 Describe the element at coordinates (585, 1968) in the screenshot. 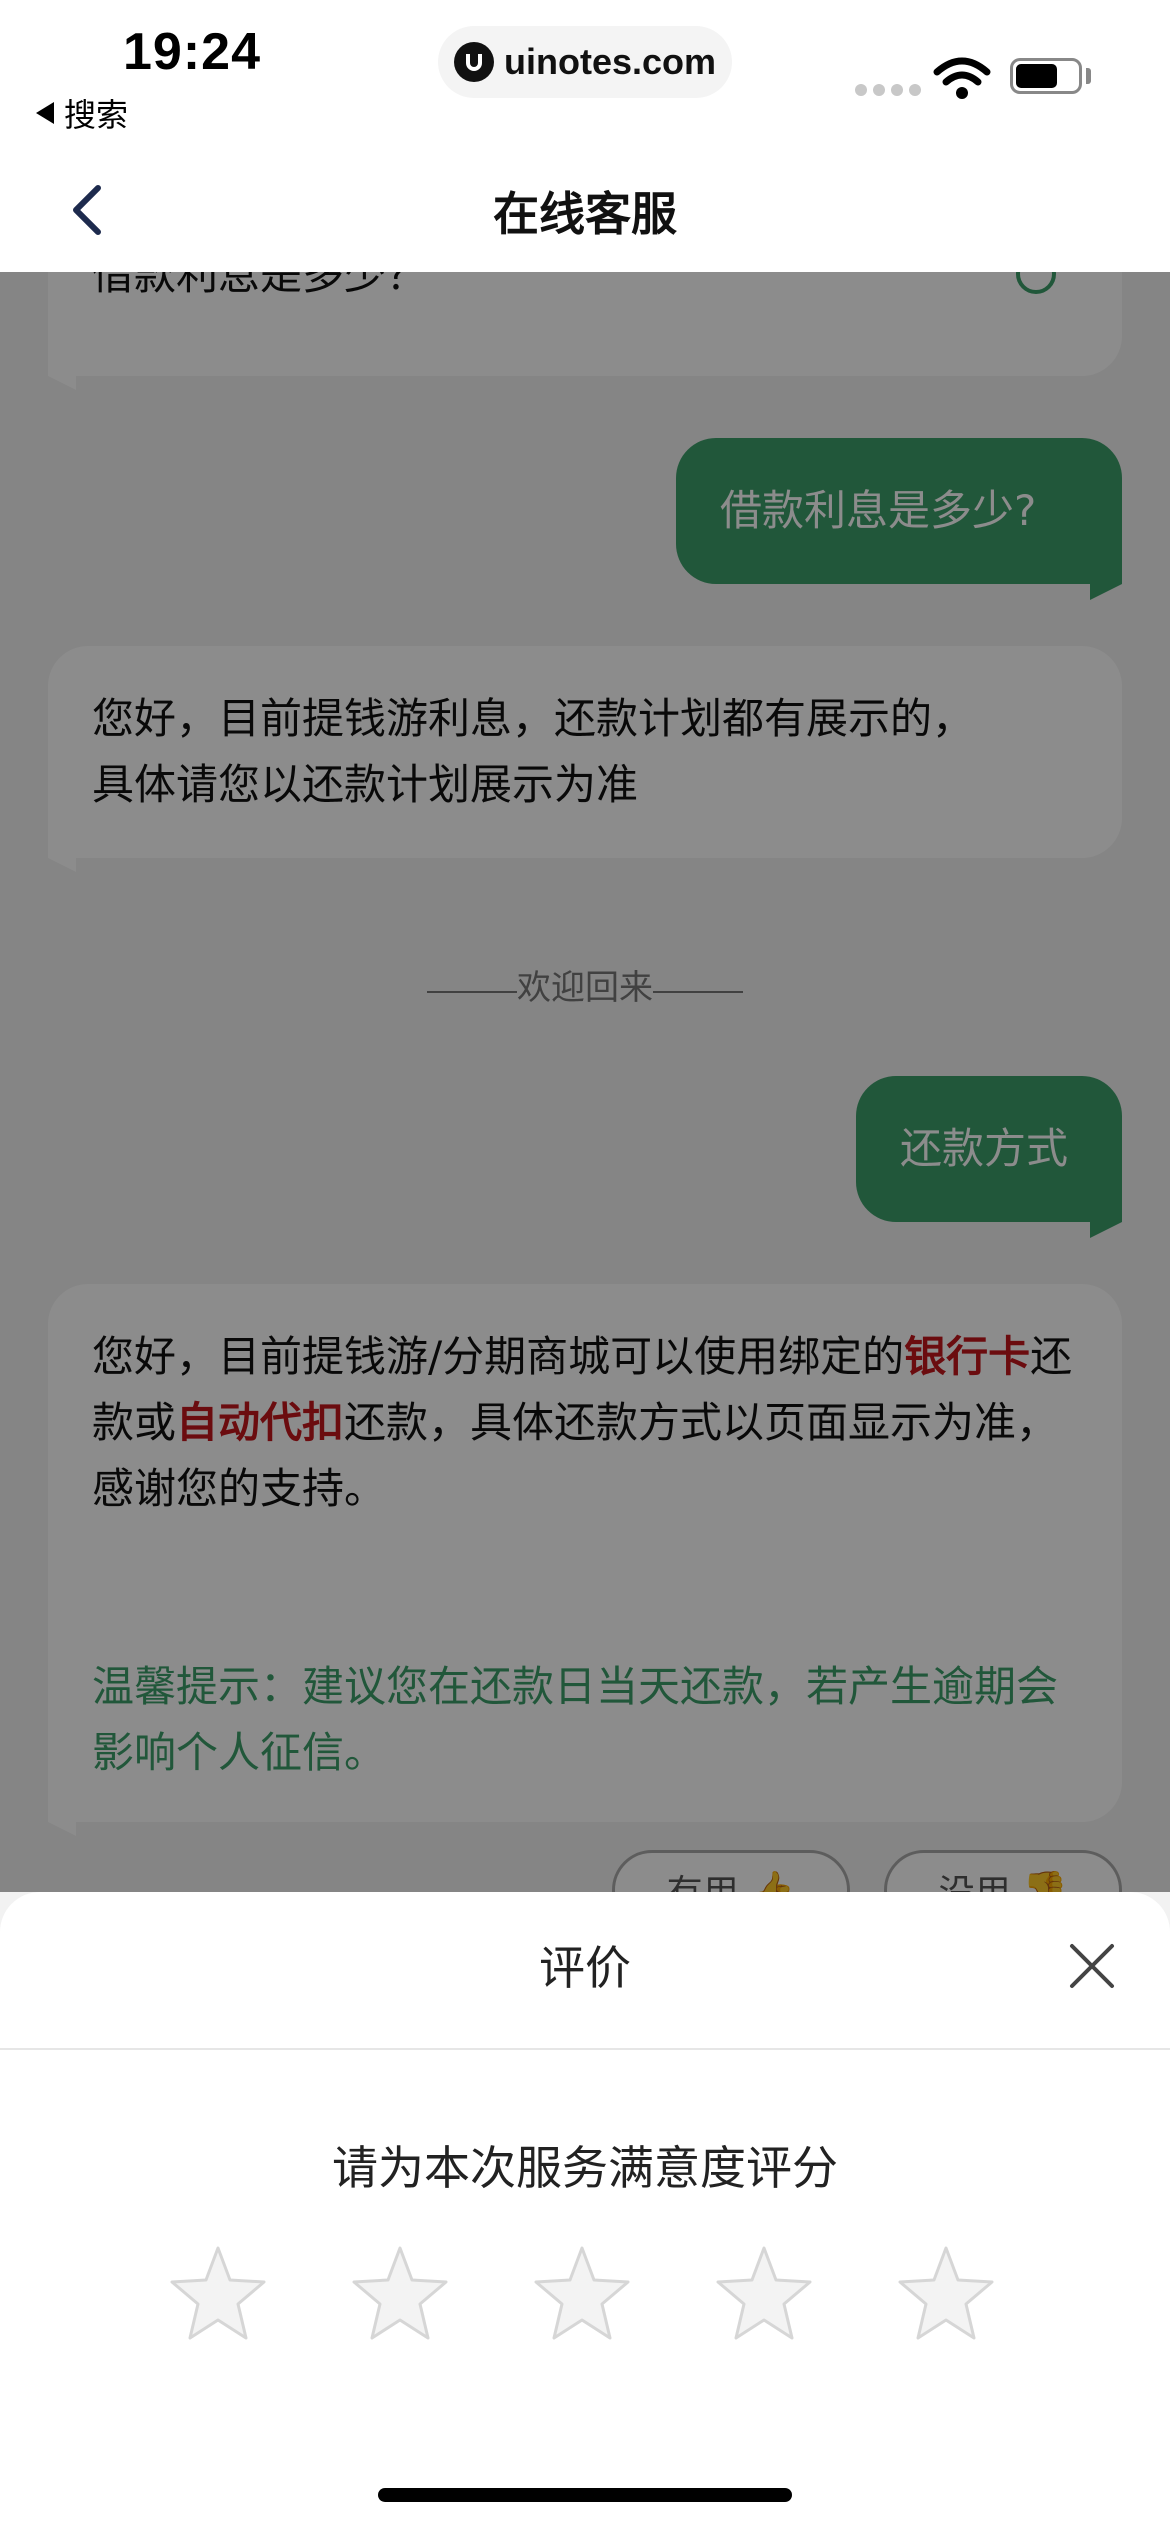

I see `sheet-title: 评价` at that location.